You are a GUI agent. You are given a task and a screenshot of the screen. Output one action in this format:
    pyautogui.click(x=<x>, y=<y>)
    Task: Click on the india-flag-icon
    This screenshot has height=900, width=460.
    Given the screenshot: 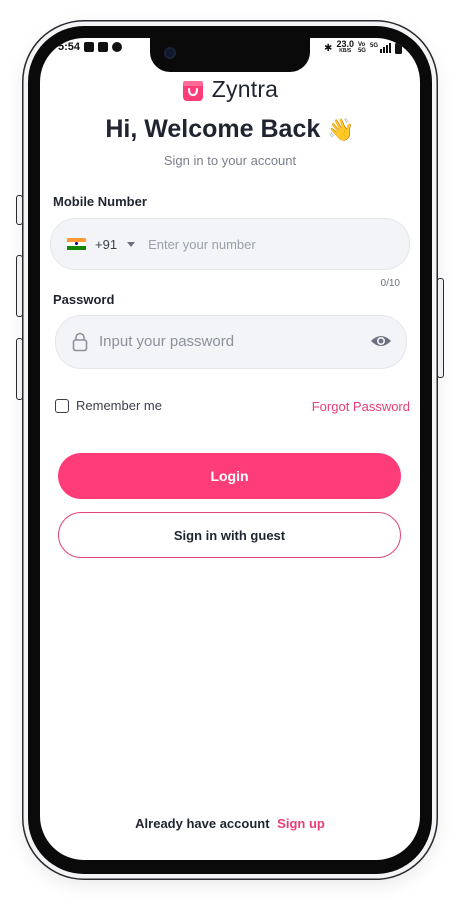 What is the action you would take?
    pyautogui.click(x=76, y=244)
    